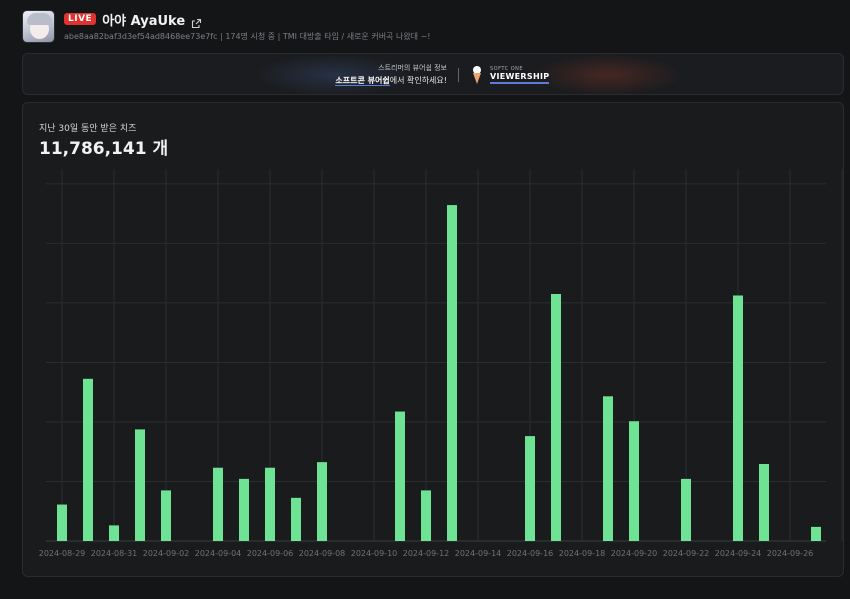 This screenshot has width=850, height=599. Describe the element at coordinates (418, 80) in the screenshot. I see `banner-line2-rest: 에서 확인하세요!` at that location.